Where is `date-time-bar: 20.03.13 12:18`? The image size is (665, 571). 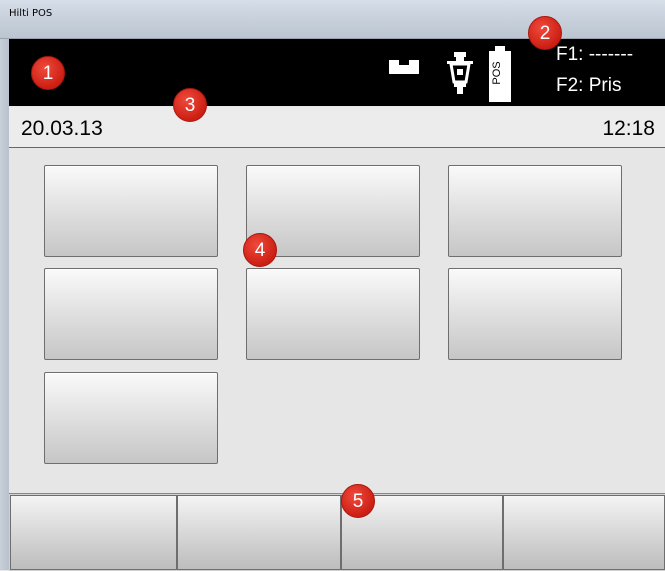 date-time-bar: 20.03.13 12:18 is located at coordinates (337, 127).